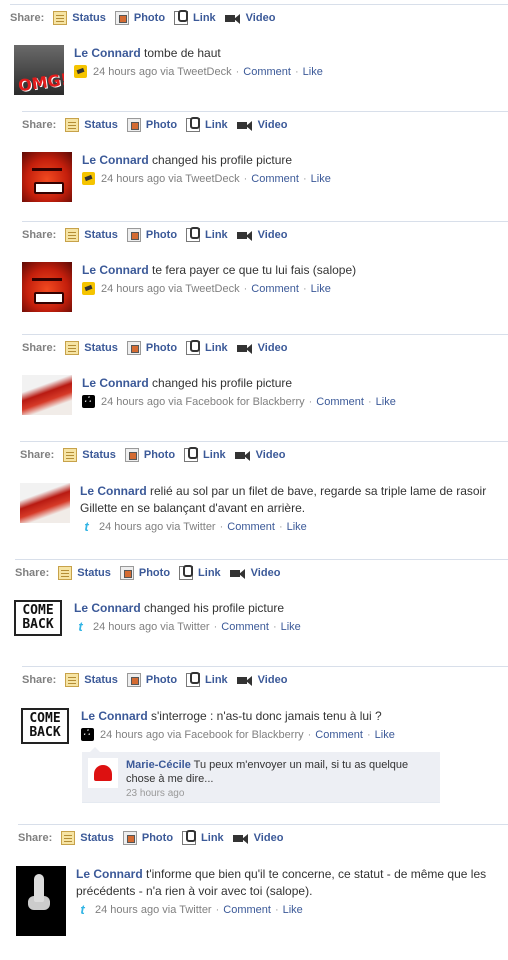 The width and height of the screenshot is (508, 960). What do you see at coordinates (103, 773) in the screenshot?
I see `broken-heart-avatar` at bounding box center [103, 773].